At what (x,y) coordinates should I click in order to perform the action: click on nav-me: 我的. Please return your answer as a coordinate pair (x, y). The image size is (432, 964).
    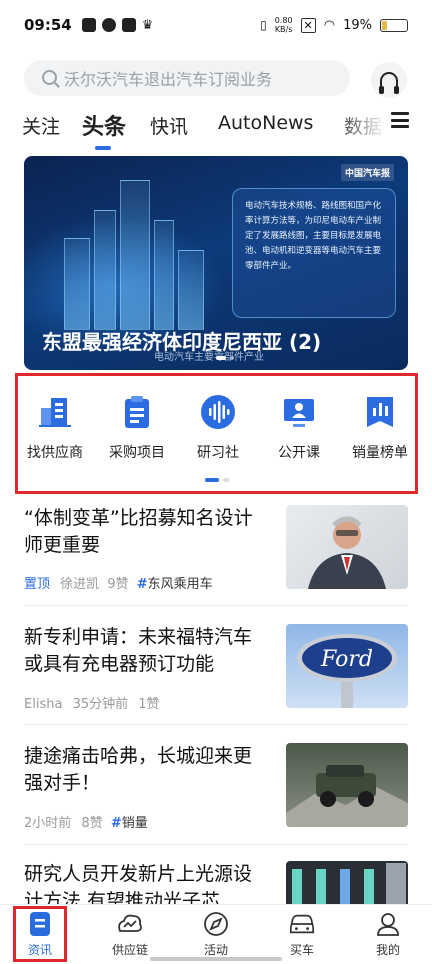
    Looking at the image, I should click on (388, 934).